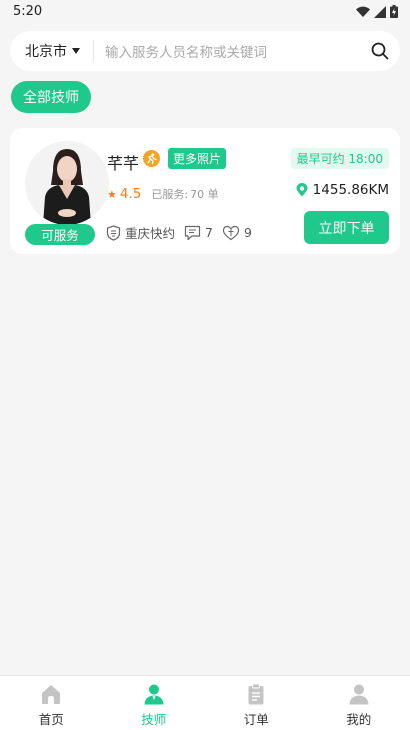 This screenshot has width=410, height=730. Describe the element at coordinates (51, 694) in the screenshot. I see `home-icon` at that location.